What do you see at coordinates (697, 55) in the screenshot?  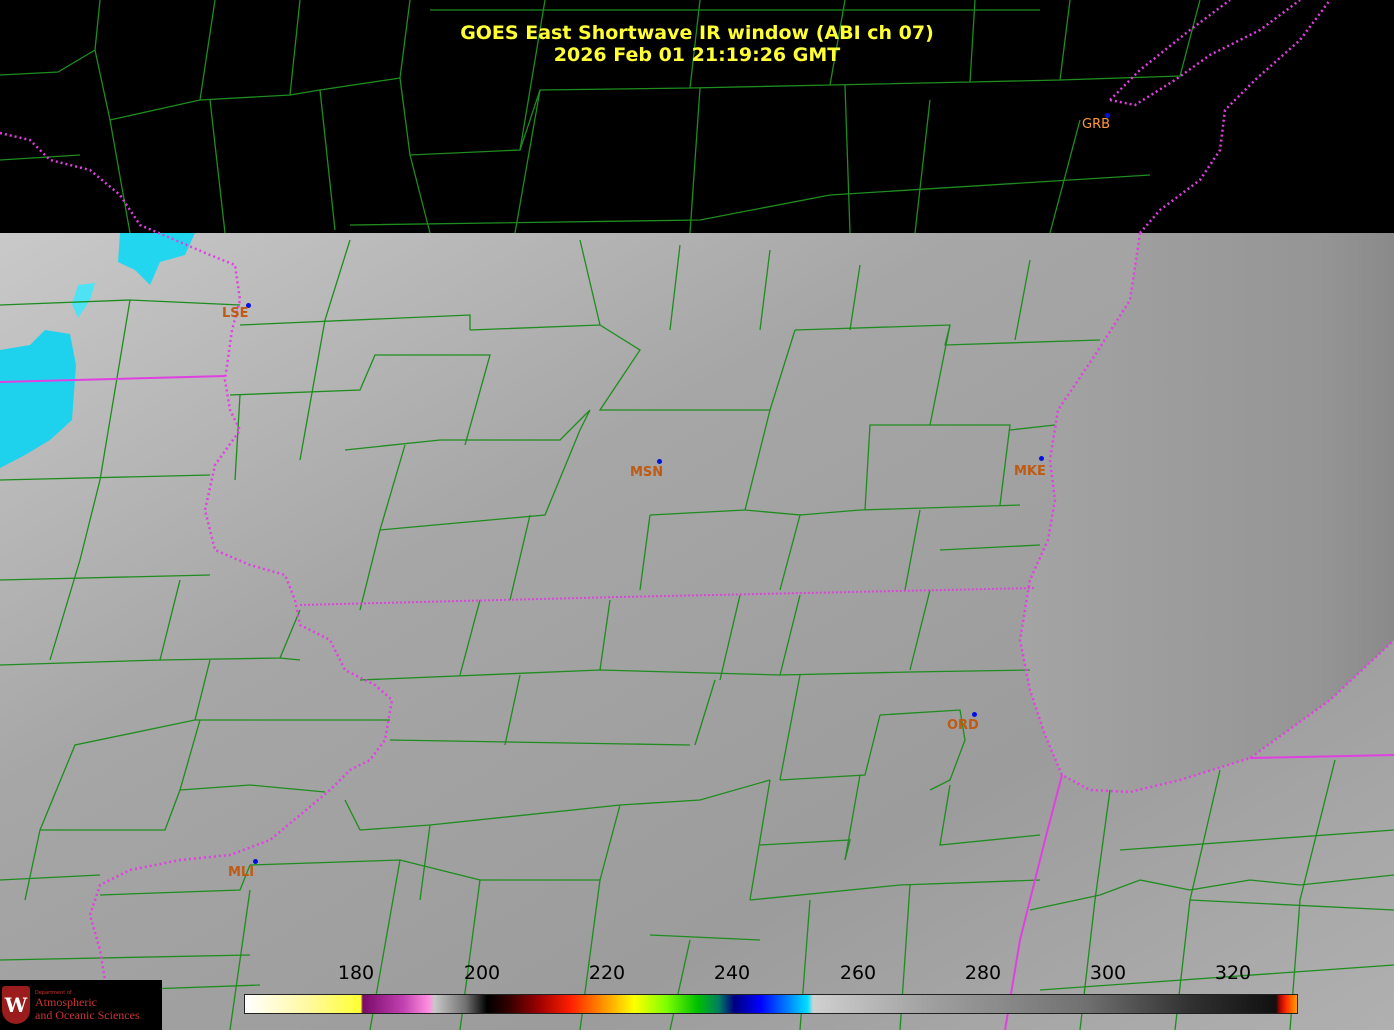 I see `map-title-line2: 2026 Feb 01 21:19:26 GMT` at bounding box center [697, 55].